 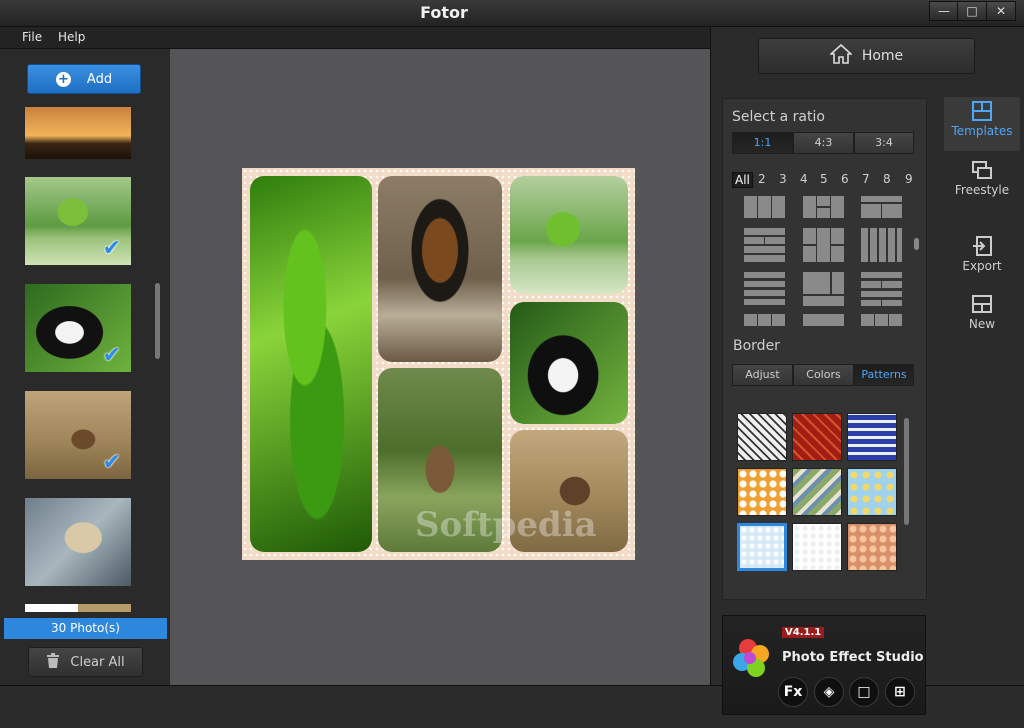 I want to click on new-tool: New, so click(x=982, y=317).